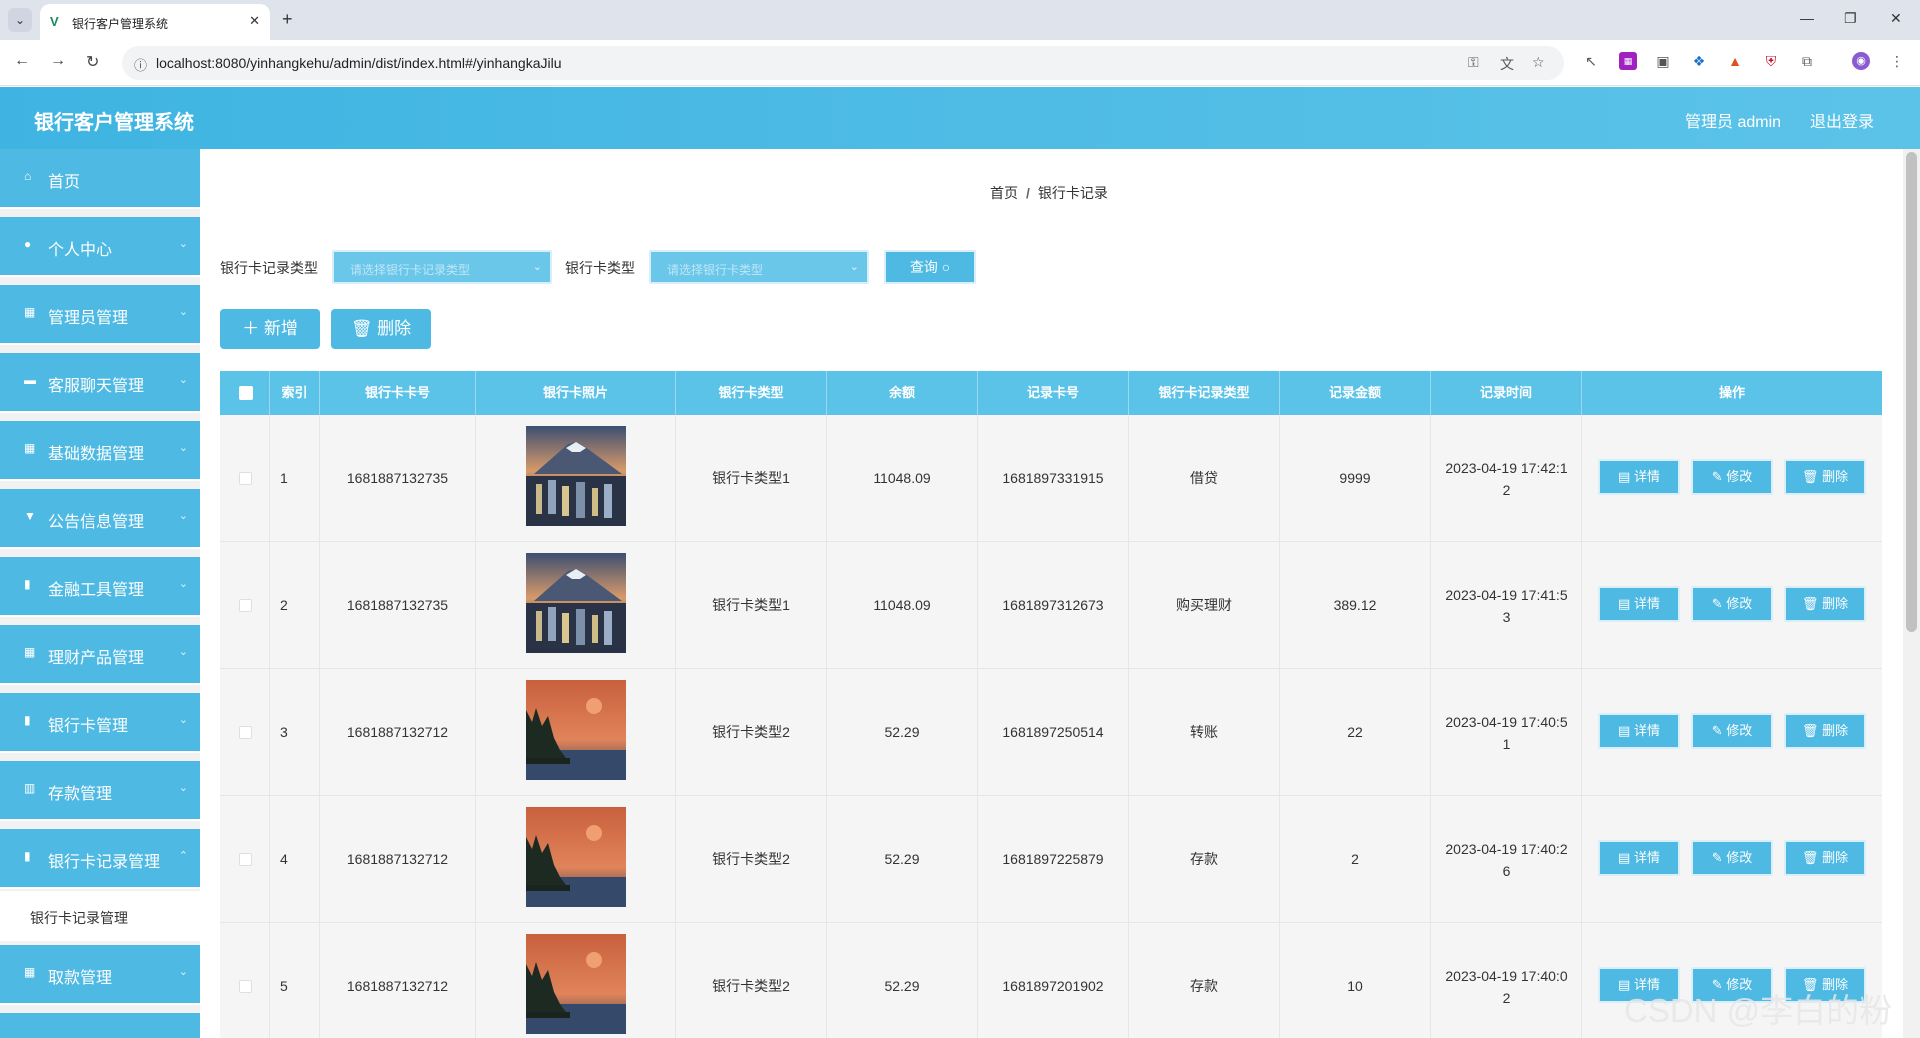 The image size is (1920, 1038). Describe the element at coordinates (1591, 61) in the screenshot. I see `extension-cursor-icon: ↖` at that location.